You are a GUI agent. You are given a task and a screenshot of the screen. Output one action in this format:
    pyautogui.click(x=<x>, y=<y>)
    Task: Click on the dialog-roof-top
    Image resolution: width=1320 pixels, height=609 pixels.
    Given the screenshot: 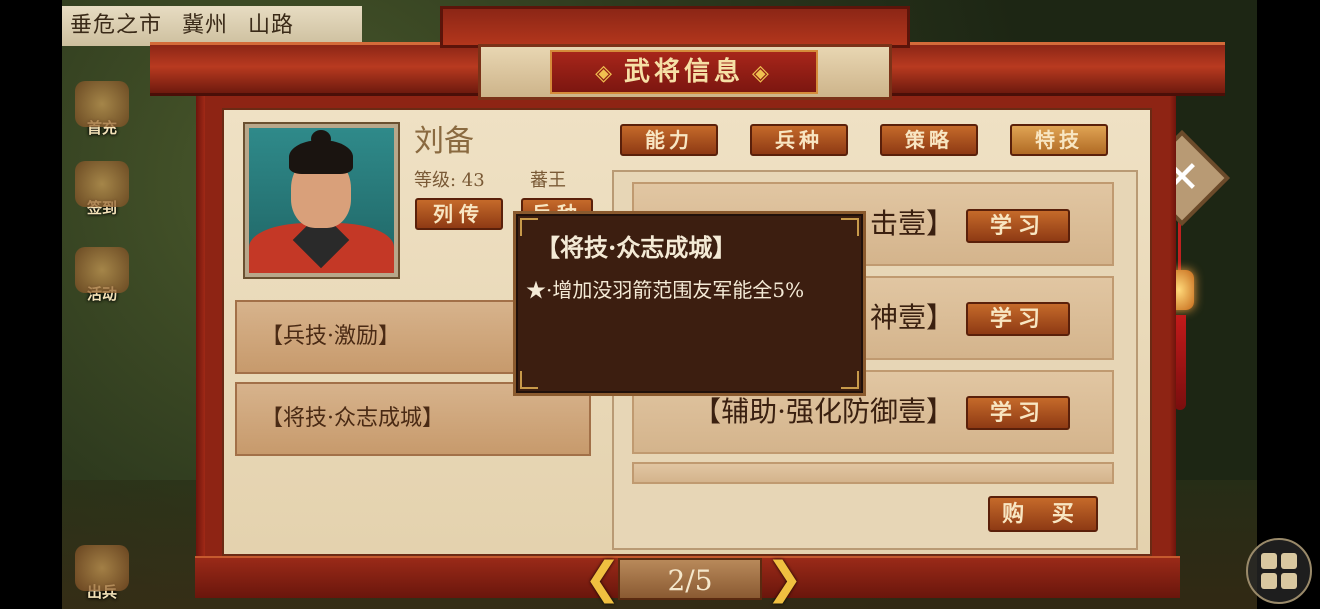 What is the action you would take?
    pyautogui.click(x=675, y=27)
    